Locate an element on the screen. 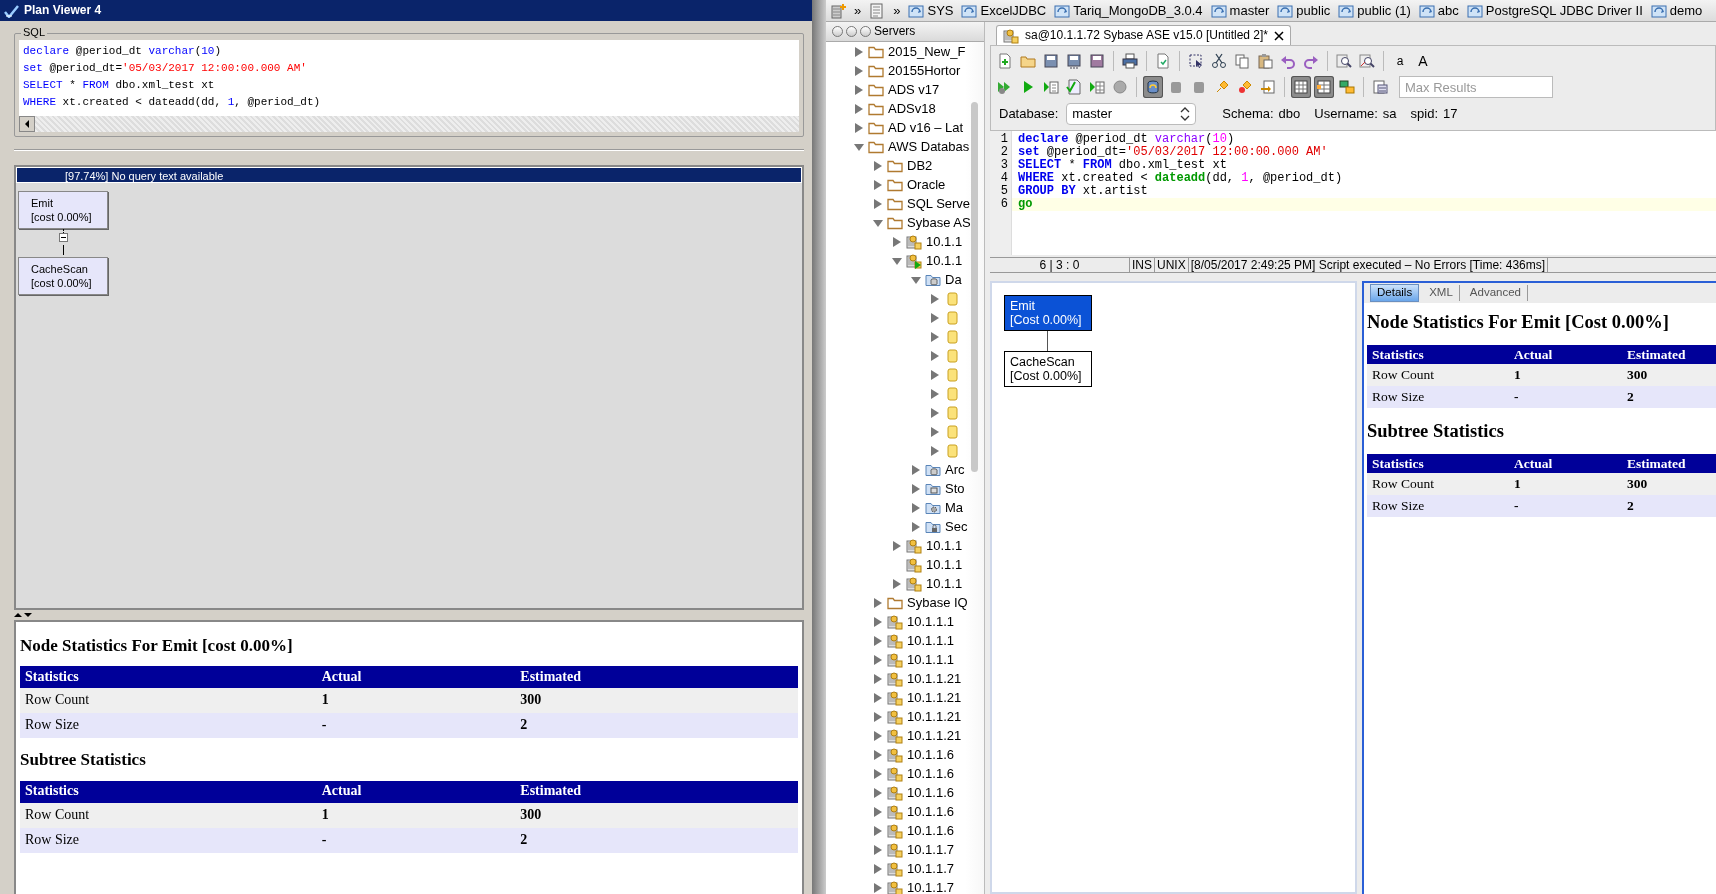 This screenshot has height=894, width=1716. database-dropdown: master is located at coordinates (1131, 114).